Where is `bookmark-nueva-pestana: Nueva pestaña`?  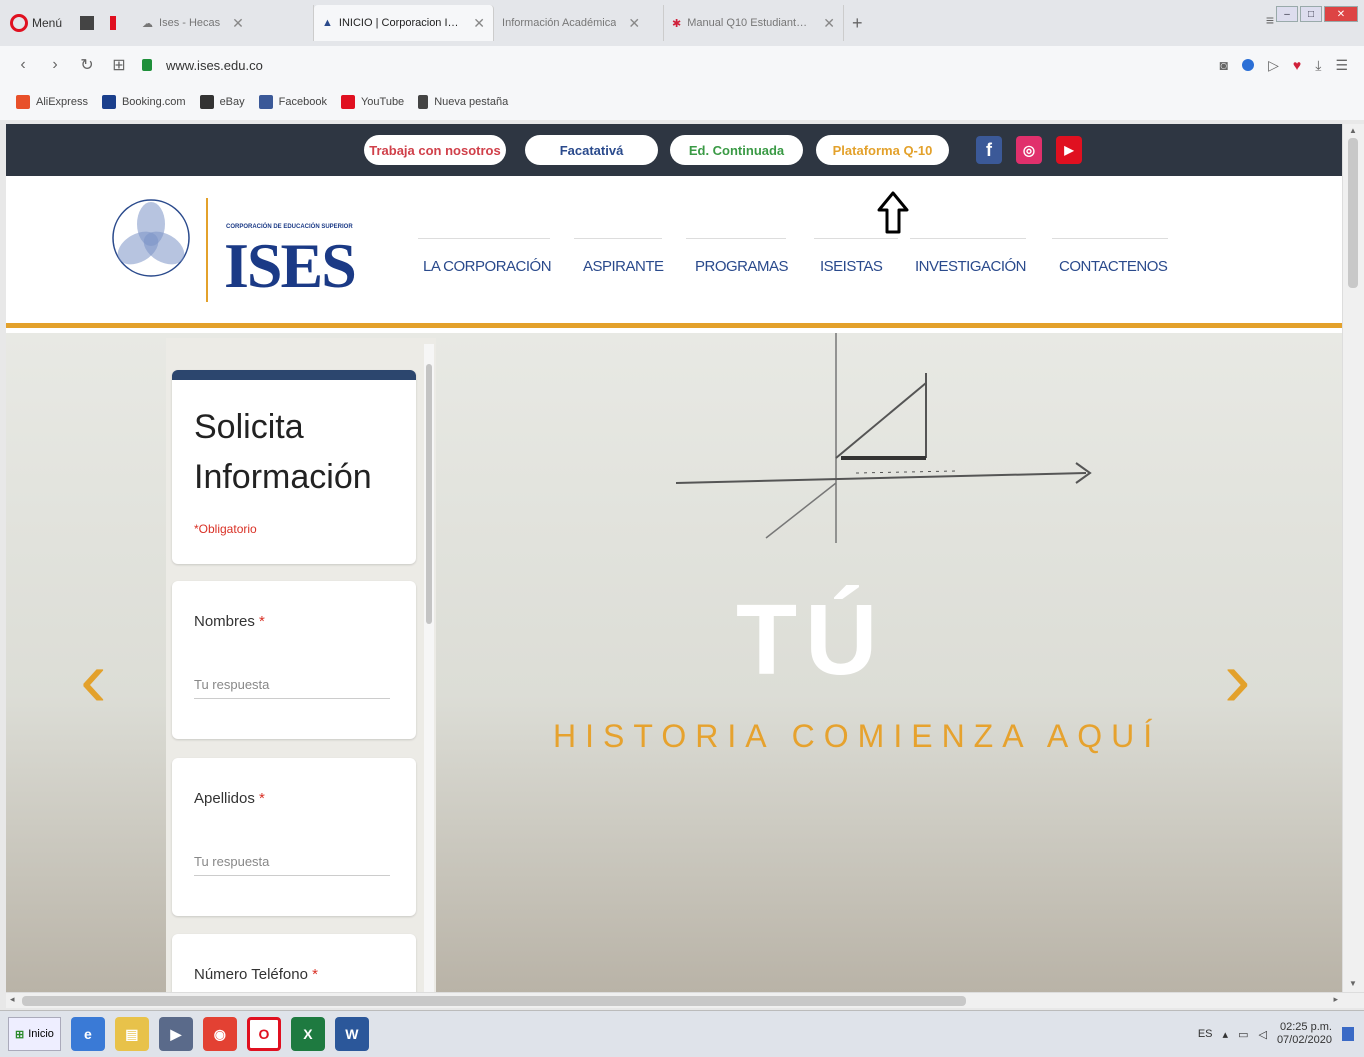
bookmark-nueva-pestana: Nueva pestaña is located at coordinates (463, 102).